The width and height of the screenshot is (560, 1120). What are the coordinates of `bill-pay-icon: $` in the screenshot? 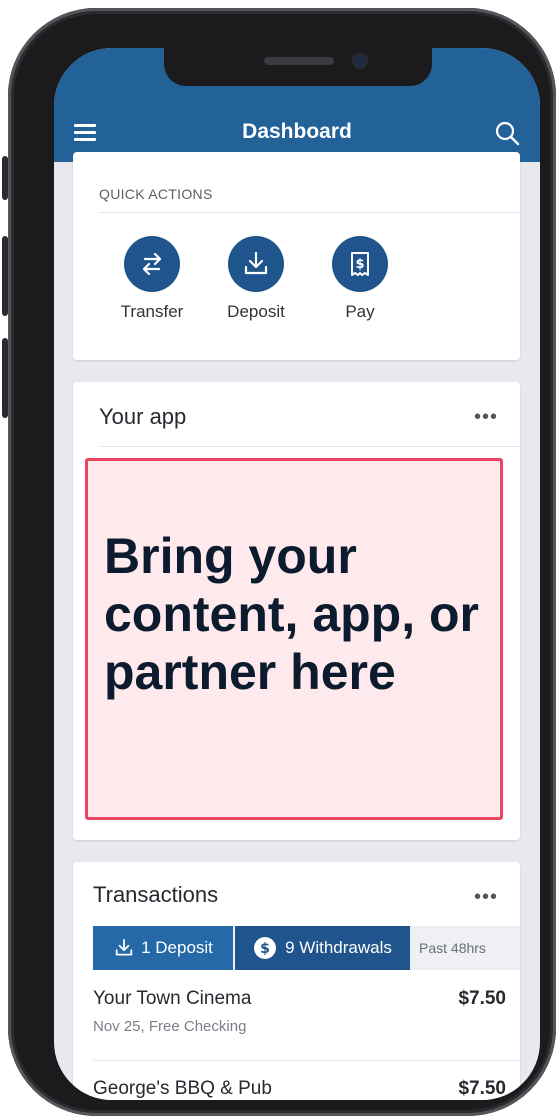 It's located at (360, 264).